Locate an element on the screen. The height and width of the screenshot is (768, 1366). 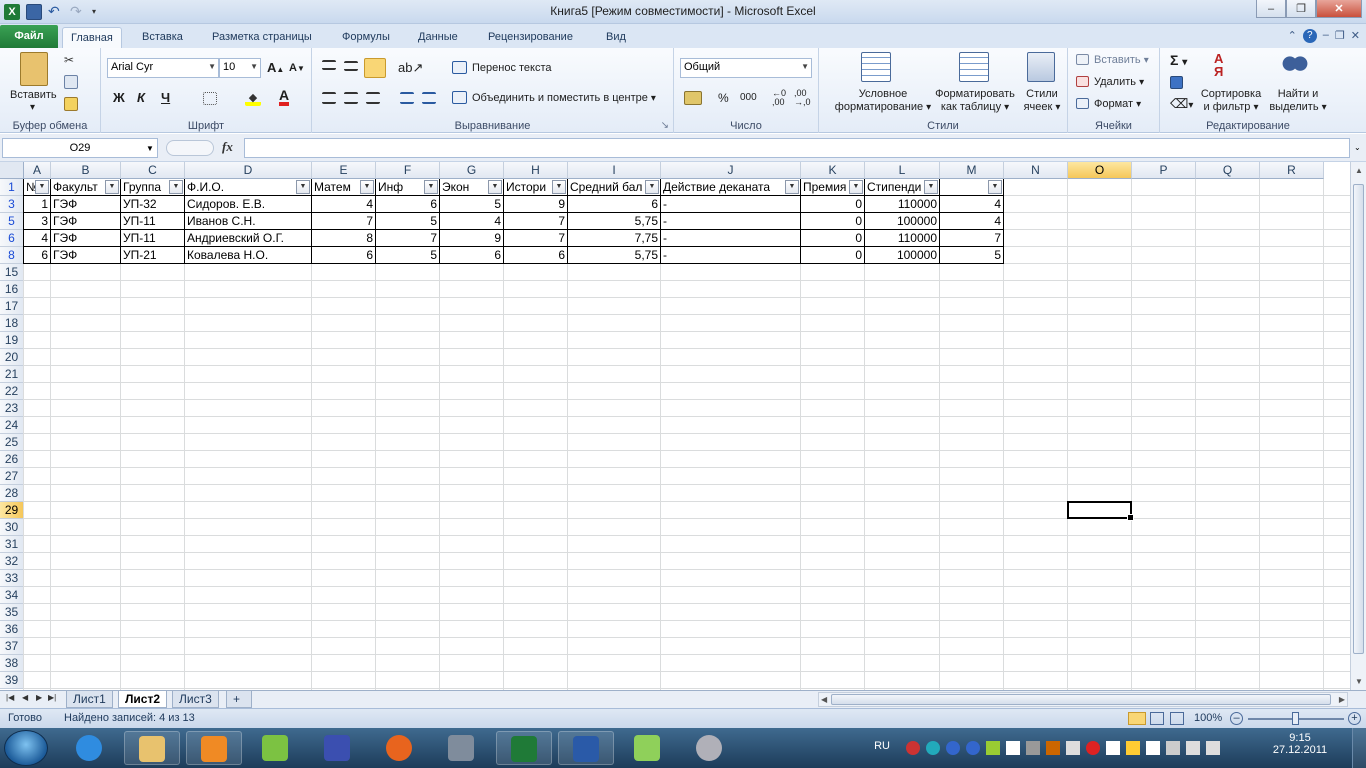
table-header-cell: Инф is located at coordinates (400, 187).